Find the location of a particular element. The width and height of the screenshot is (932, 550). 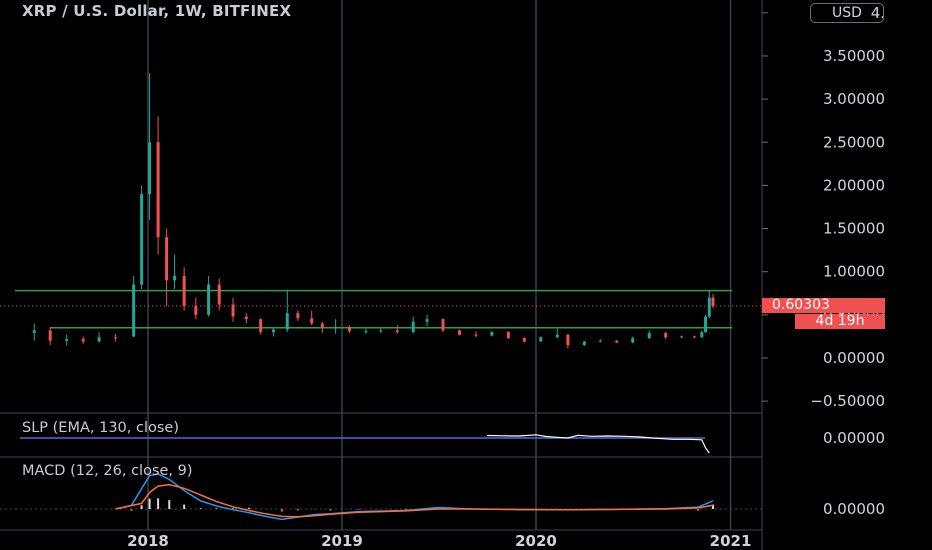

macd-indicator-label: MACD (12, 26, close, 9) is located at coordinates (107, 471).